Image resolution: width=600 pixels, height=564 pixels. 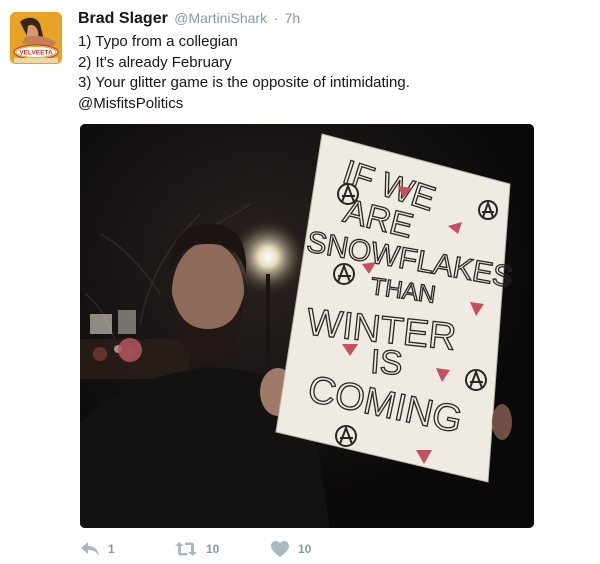 I want to click on user-handle: @MartiniShark, so click(x=220, y=18).